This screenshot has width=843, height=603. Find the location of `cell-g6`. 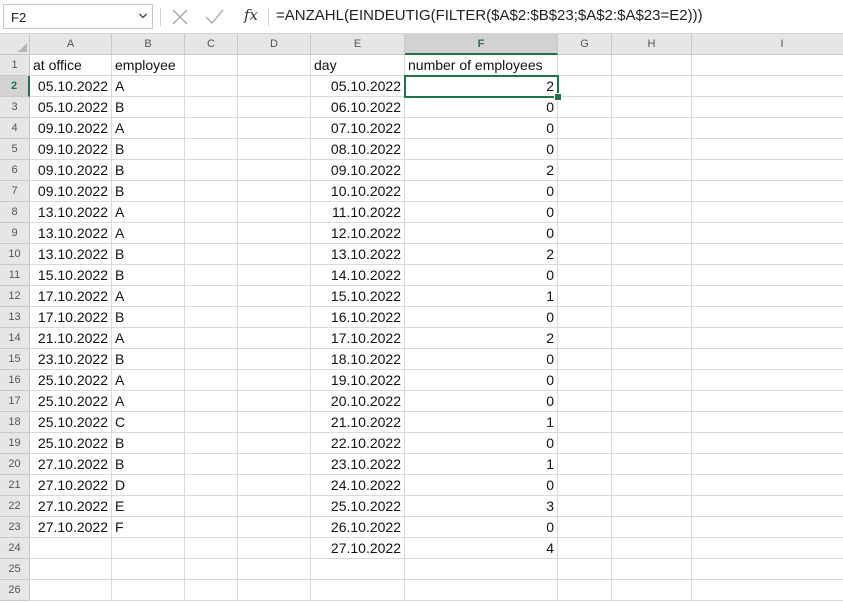

cell-g6 is located at coordinates (585, 170).